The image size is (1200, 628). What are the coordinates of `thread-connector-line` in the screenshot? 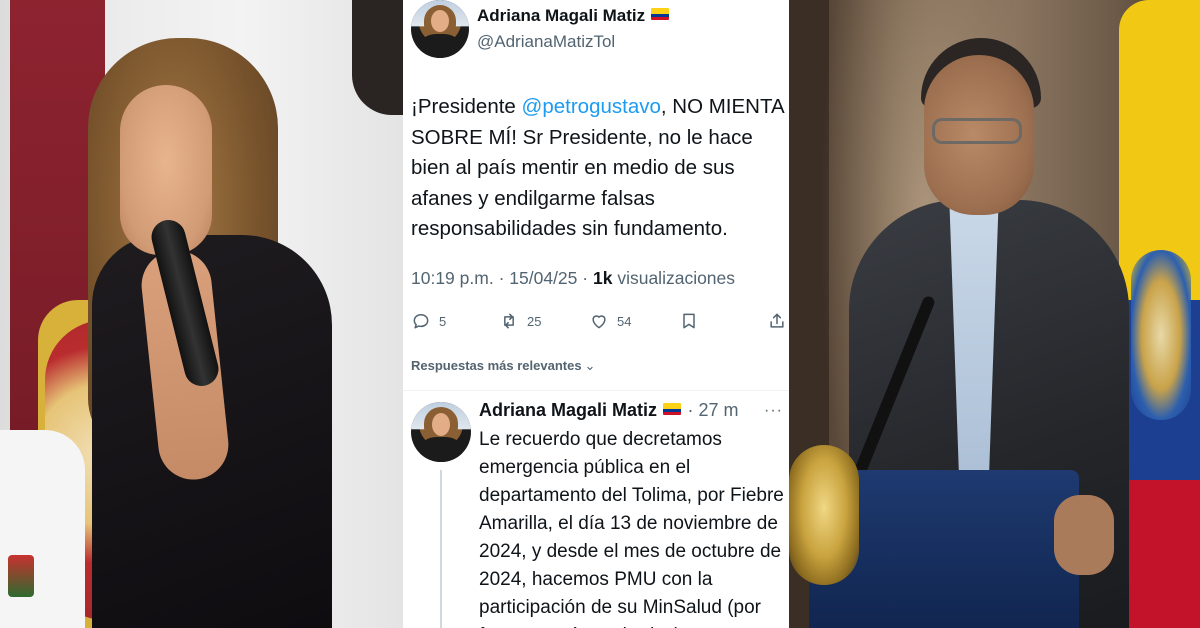 It's located at (441, 549).